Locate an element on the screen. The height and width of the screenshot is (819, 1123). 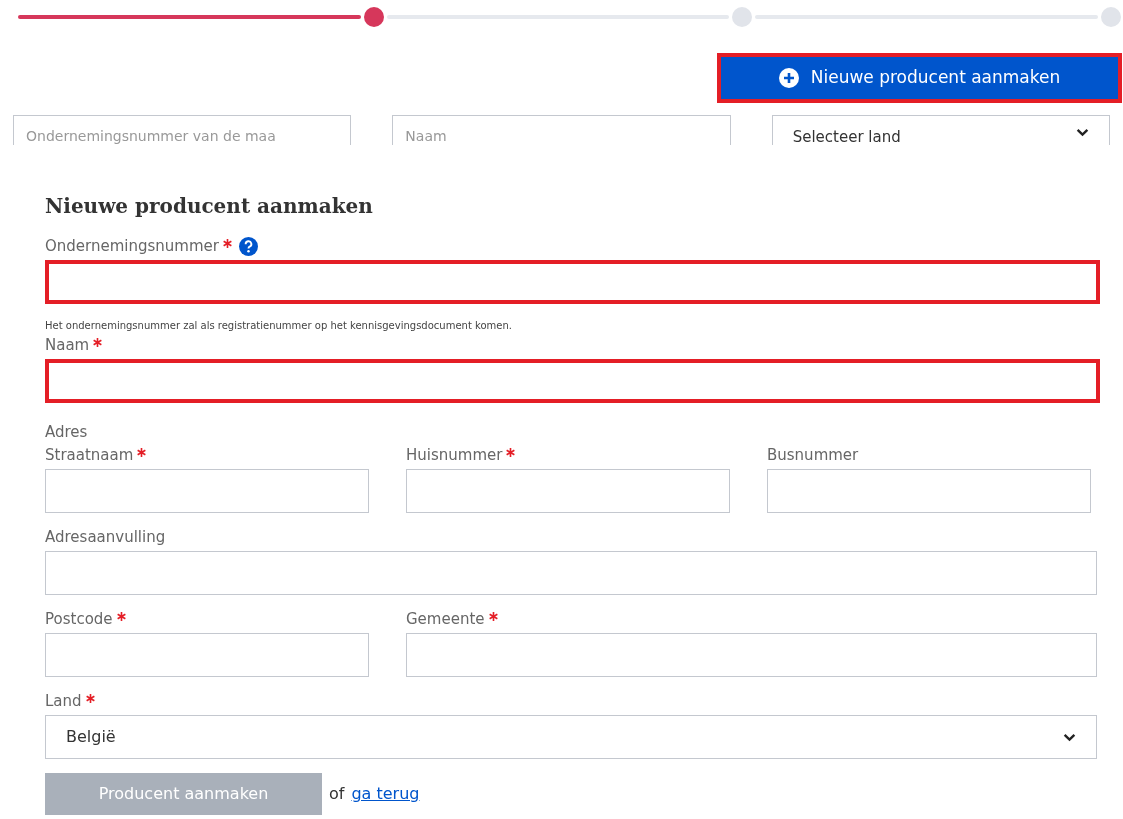
or-text: of is located at coordinates (337, 794).